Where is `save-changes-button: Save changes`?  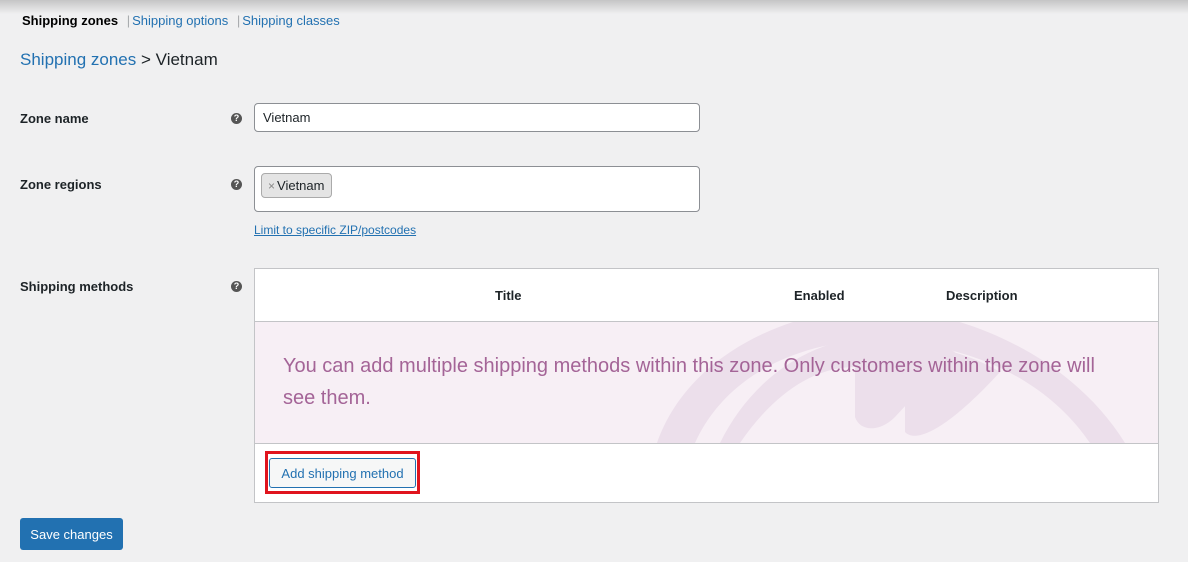 save-changes-button: Save changes is located at coordinates (71, 534).